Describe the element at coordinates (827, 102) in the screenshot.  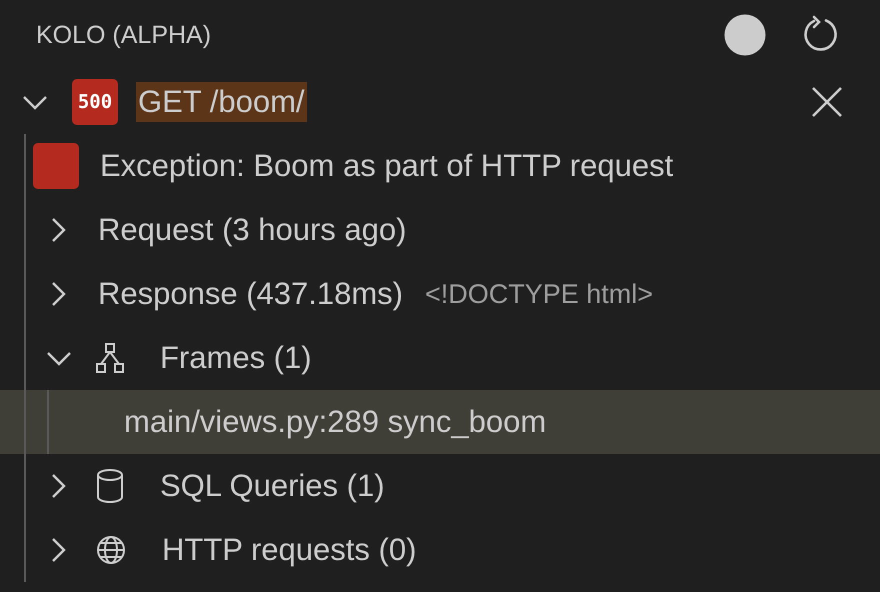
I see `close-icon` at that location.